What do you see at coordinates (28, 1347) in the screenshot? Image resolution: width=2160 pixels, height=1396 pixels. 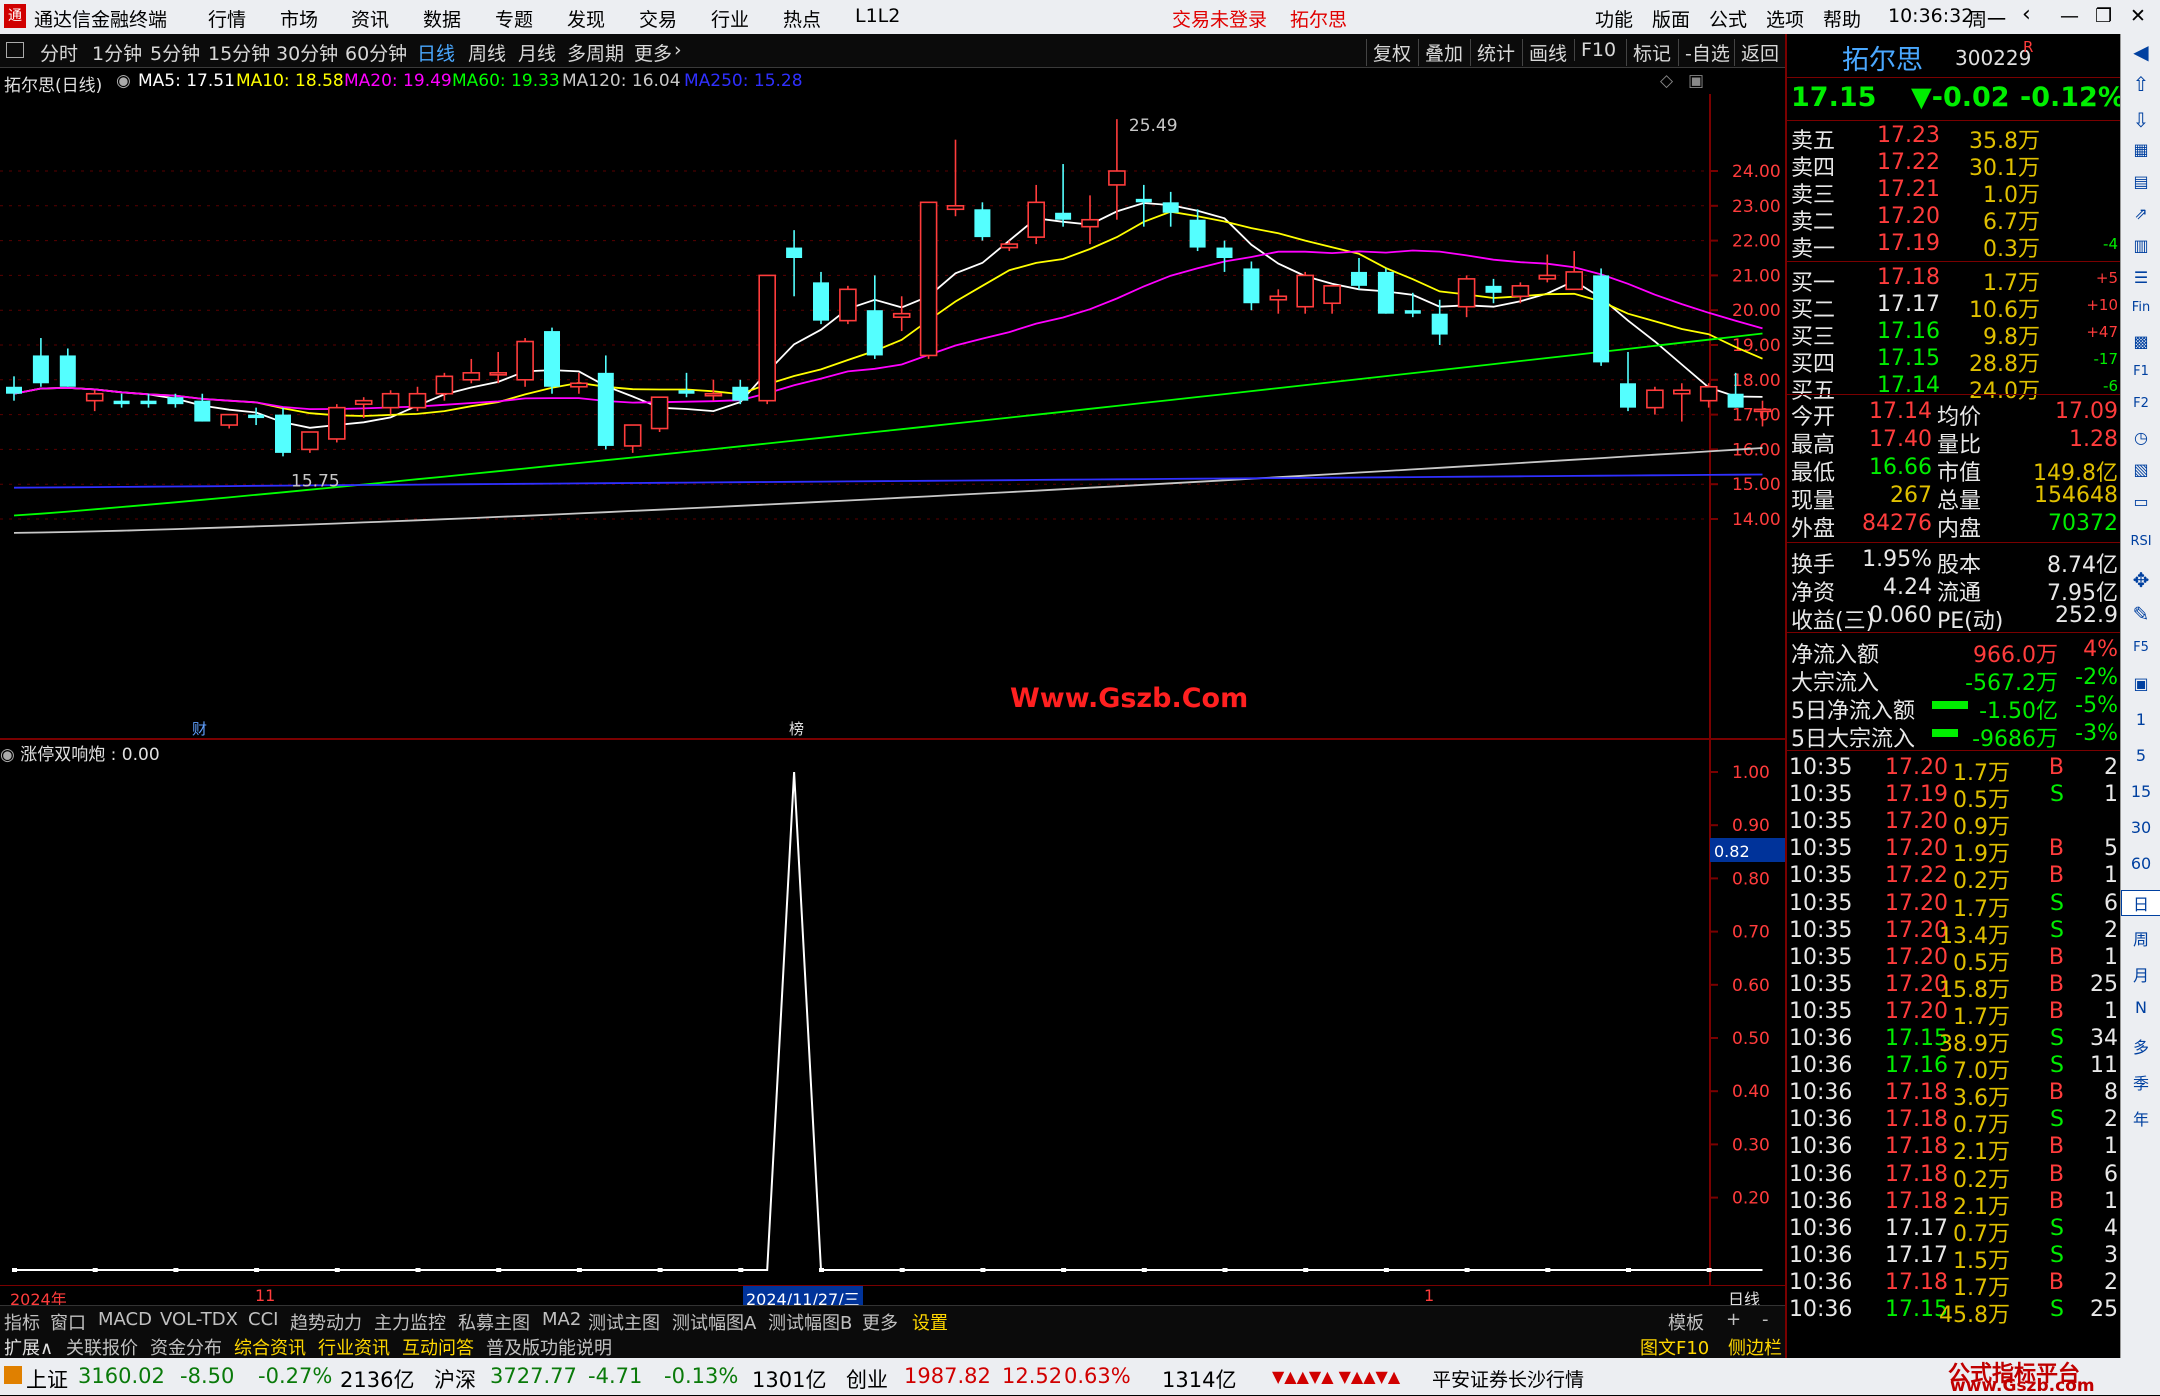 I see `tab-kuozhan: 扩展∧` at bounding box center [28, 1347].